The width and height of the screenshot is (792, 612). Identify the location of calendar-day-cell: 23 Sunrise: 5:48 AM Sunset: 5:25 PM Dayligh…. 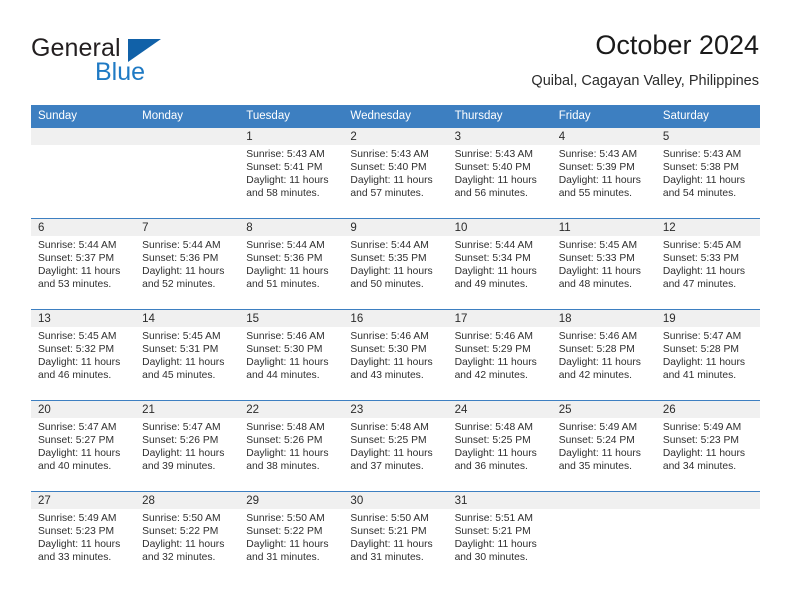
(395, 446).